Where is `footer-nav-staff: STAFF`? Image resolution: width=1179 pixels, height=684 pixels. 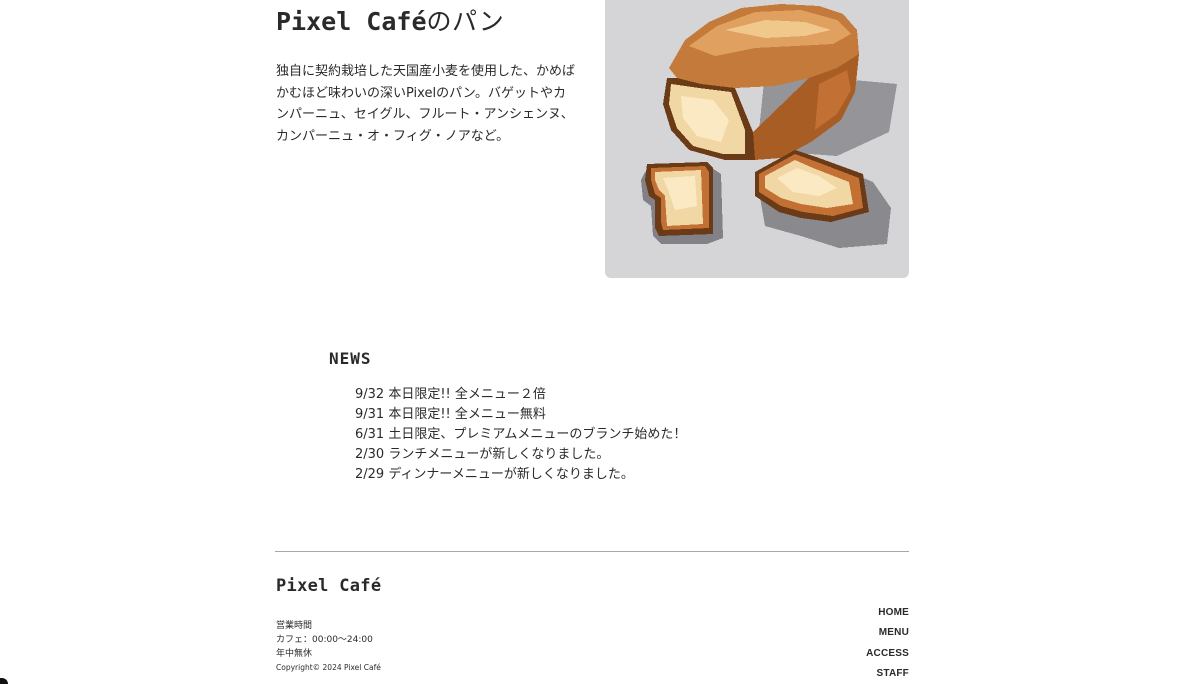
footer-nav-staff: STAFF is located at coordinates (893, 673).